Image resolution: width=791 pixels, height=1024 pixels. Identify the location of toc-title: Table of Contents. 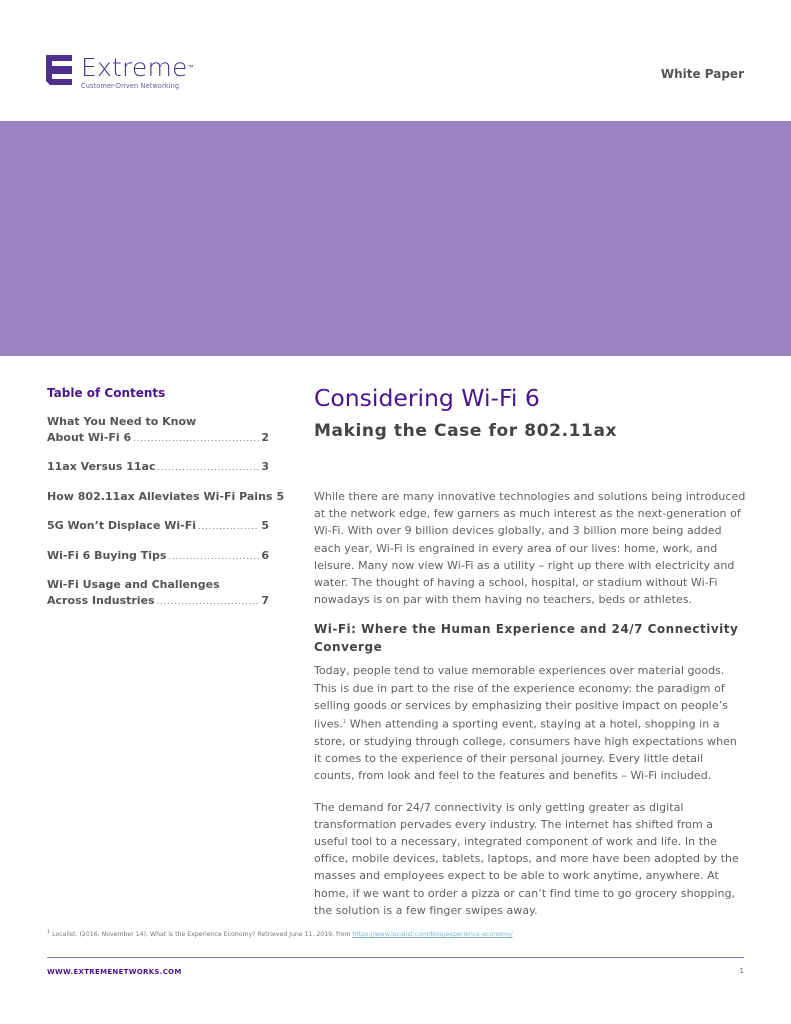
(106, 393).